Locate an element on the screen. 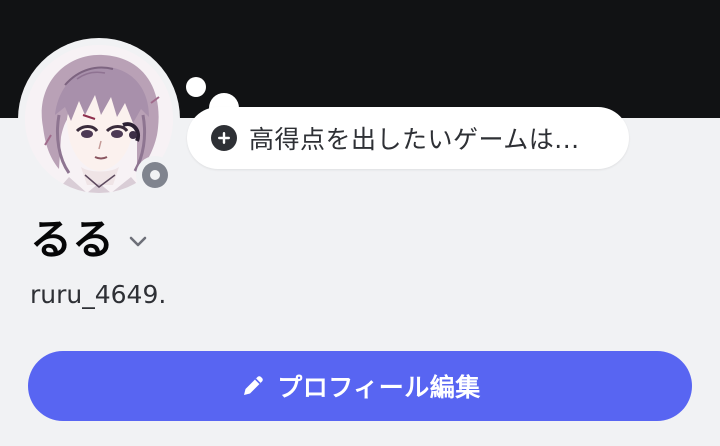  status-indicator is located at coordinates (155, 175).